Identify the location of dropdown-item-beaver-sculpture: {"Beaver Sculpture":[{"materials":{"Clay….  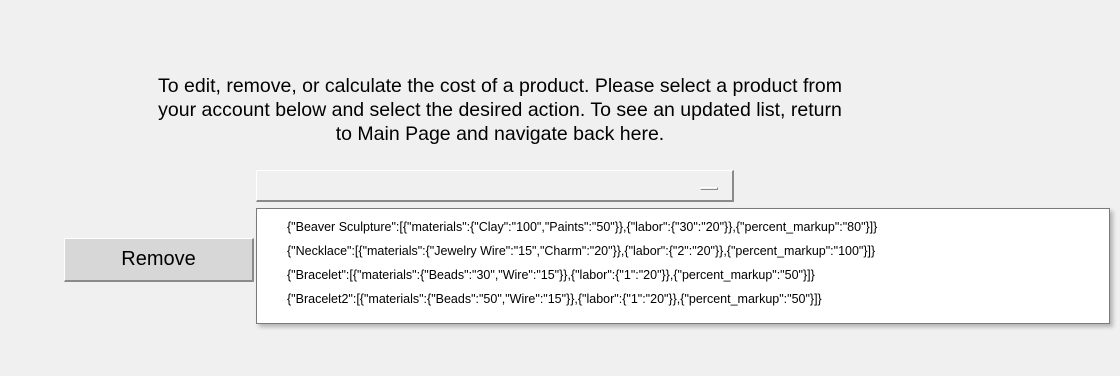
(683, 227).